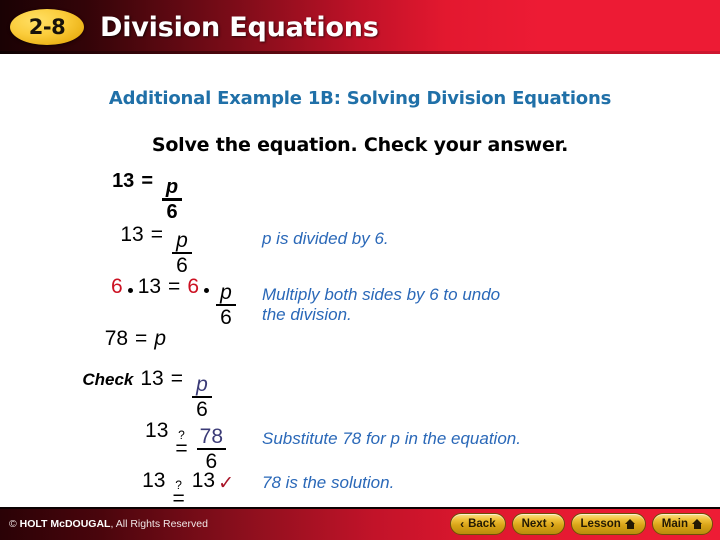  I want to click on chevron-right-icon: ›, so click(552, 523).